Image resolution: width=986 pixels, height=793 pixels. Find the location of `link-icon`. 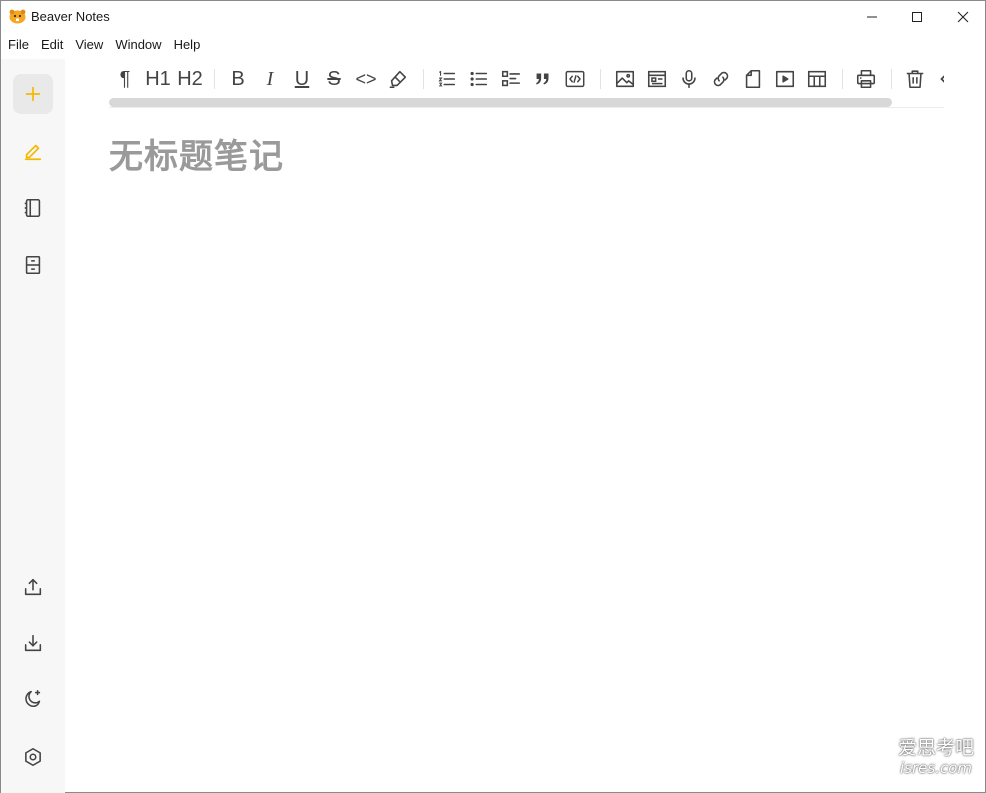

link-icon is located at coordinates (721, 79).